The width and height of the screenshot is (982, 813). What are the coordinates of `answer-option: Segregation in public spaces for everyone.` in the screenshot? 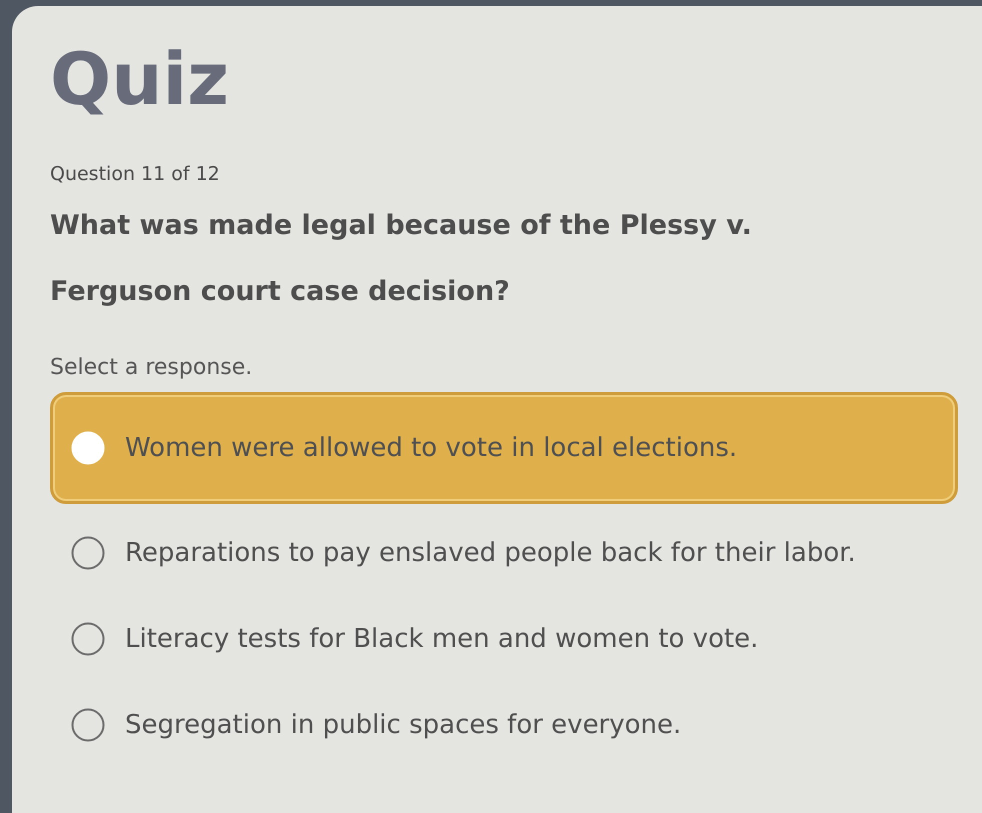 It's located at (504, 725).